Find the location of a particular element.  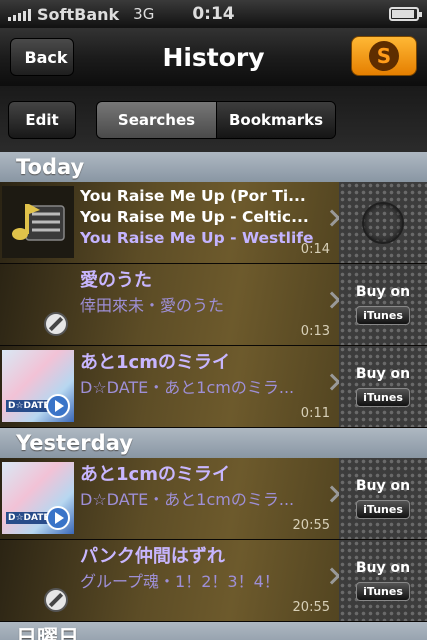

history-toolbar: Edit Searches Bookmarks is located at coordinates (213, 119).